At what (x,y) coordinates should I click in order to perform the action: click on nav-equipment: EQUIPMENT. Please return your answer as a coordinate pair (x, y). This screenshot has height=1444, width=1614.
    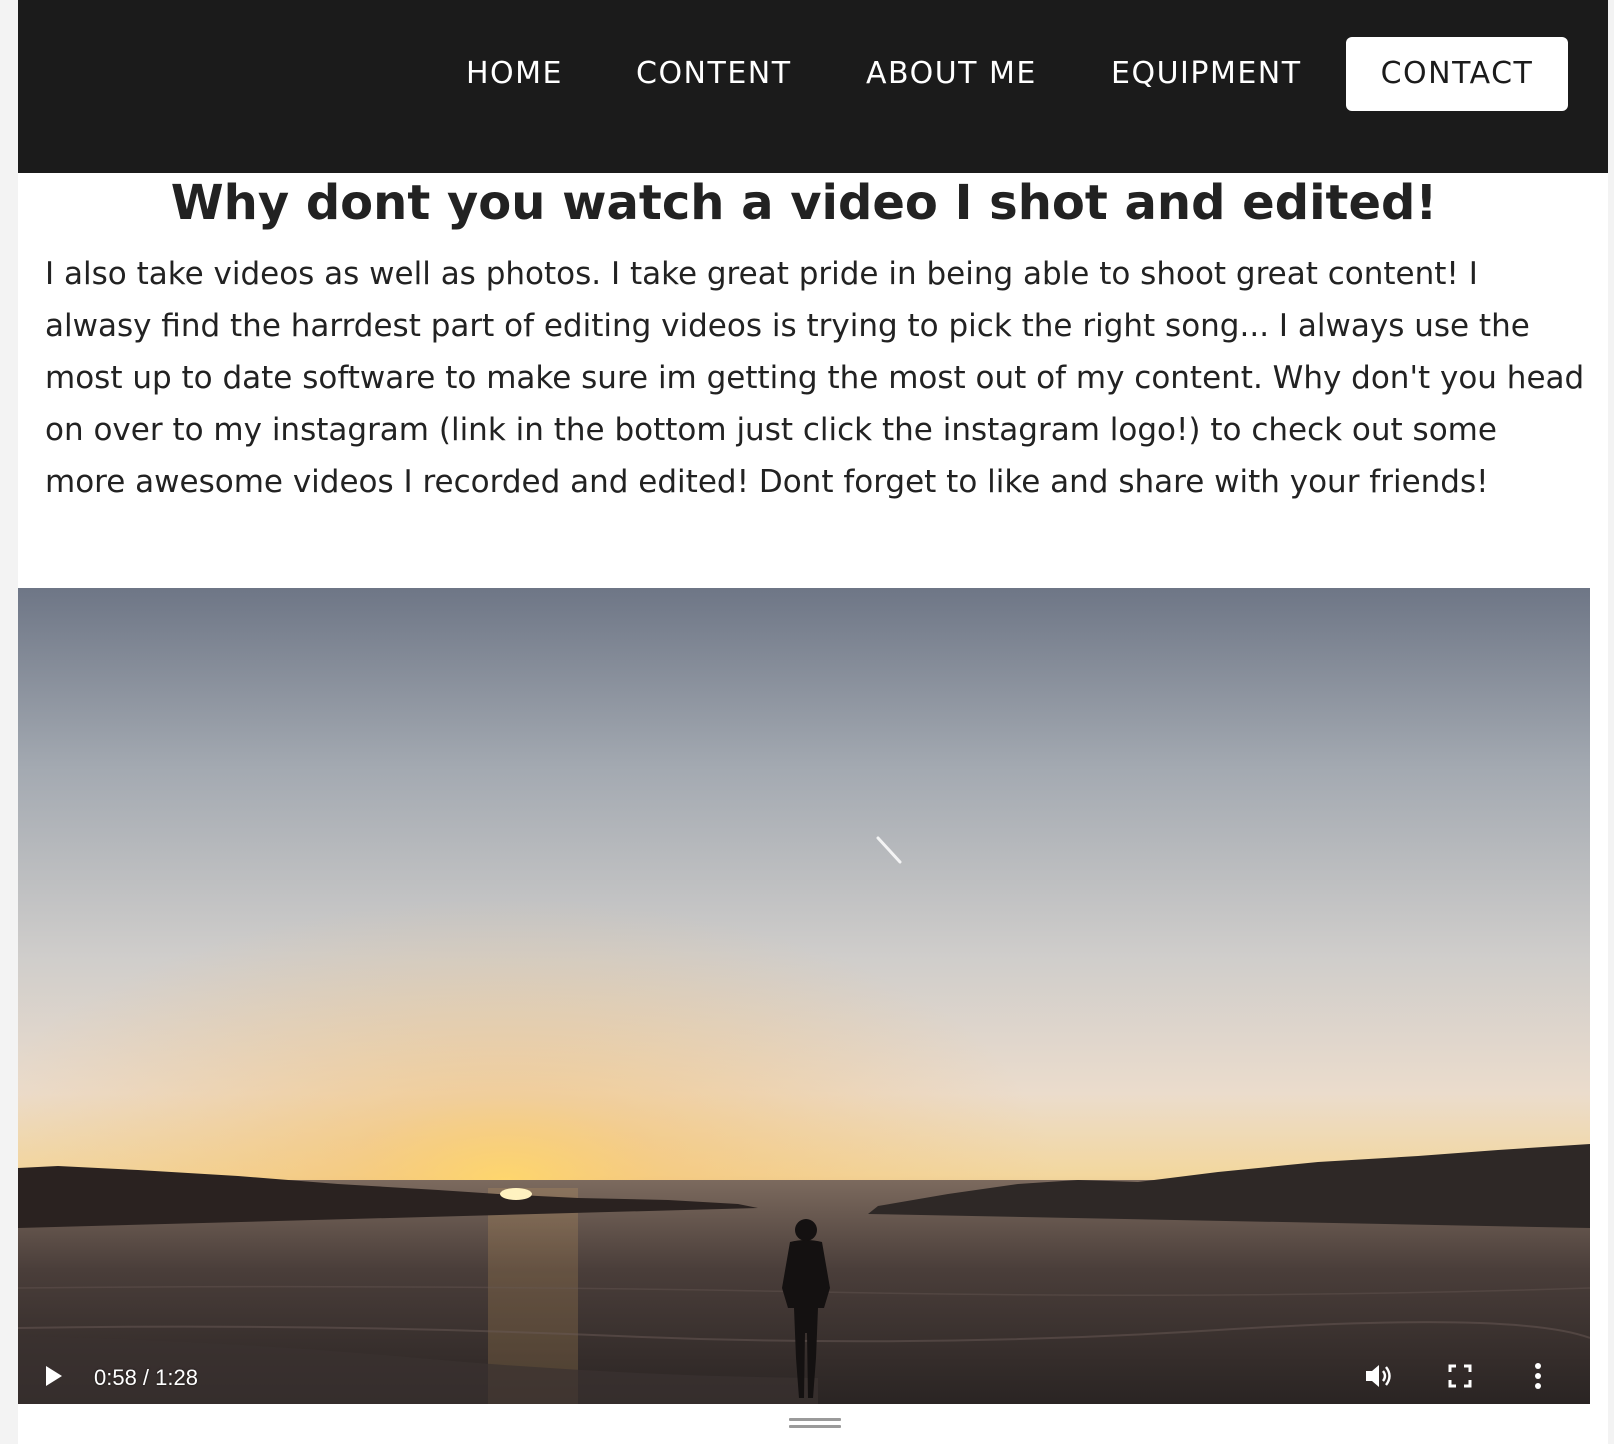
    Looking at the image, I should click on (1206, 74).